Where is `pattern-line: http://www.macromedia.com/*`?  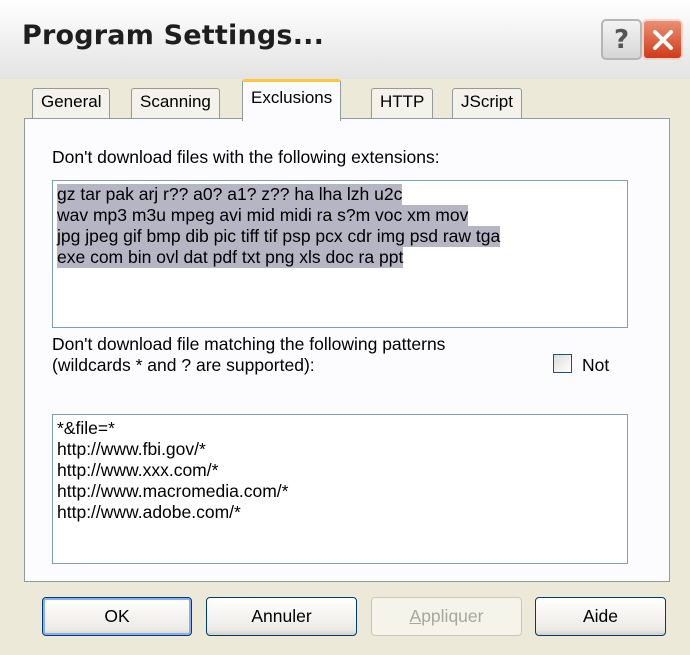
pattern-line: http://www.macromedia.com/* is located at coordinates (173, 491).